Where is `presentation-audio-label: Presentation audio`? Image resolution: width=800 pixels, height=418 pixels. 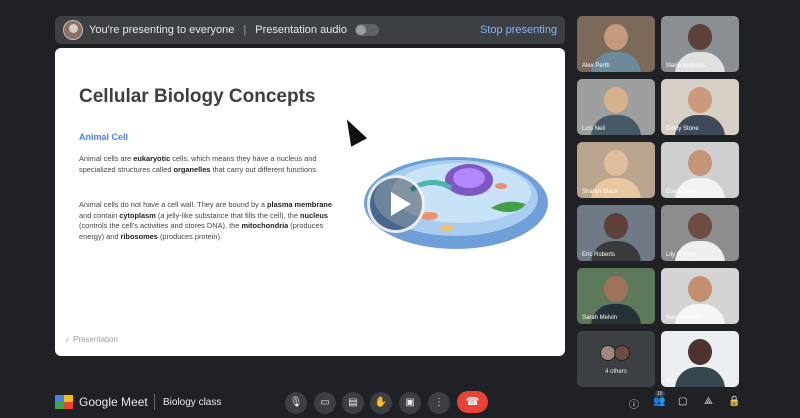 presentation-audio-label: Presentation audio is located at coordinates (301, 30).